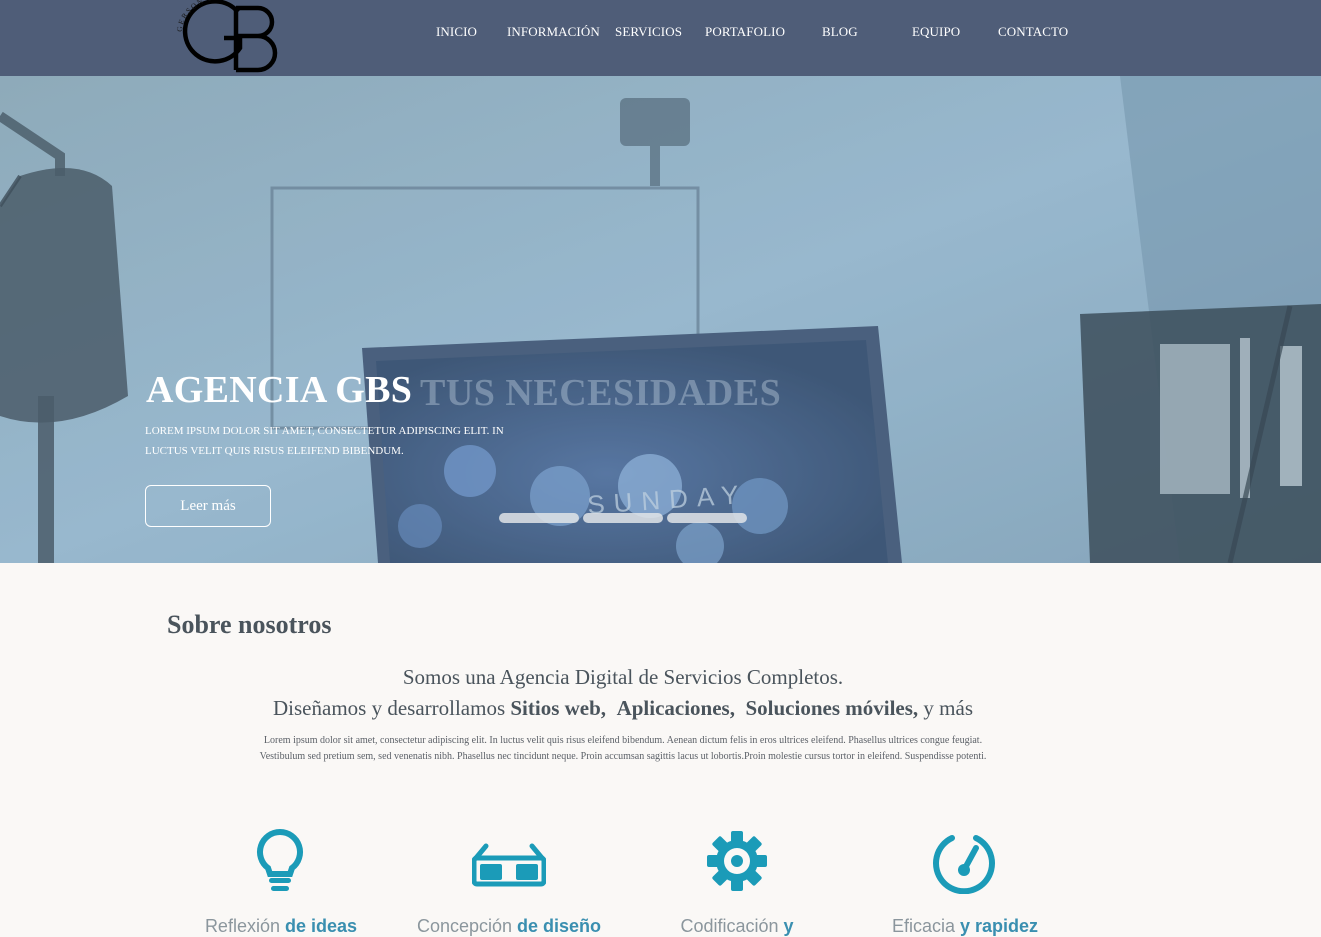  I want to click on feature-label-design-text: Concepción, so click(464, 926).